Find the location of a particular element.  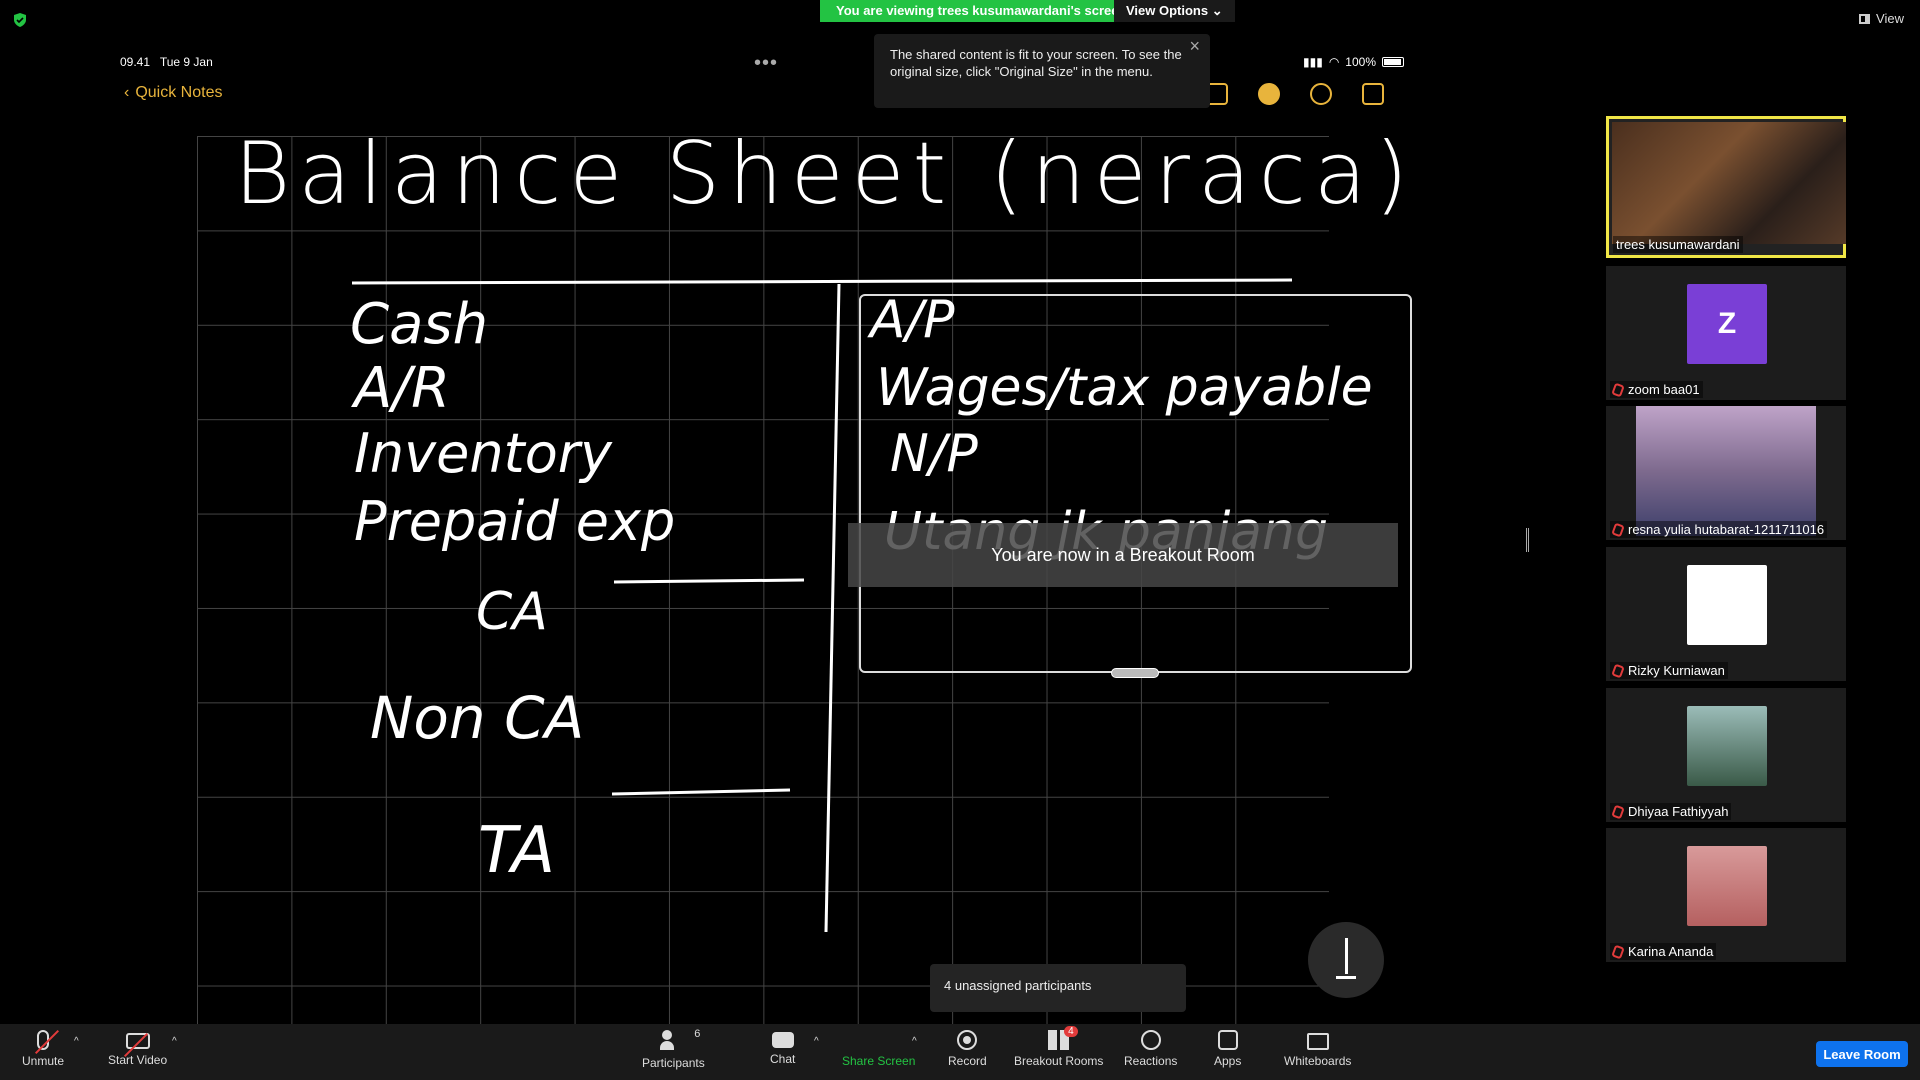

participant-name-container: Karina Ananda is located at coordinates (1663, 951).